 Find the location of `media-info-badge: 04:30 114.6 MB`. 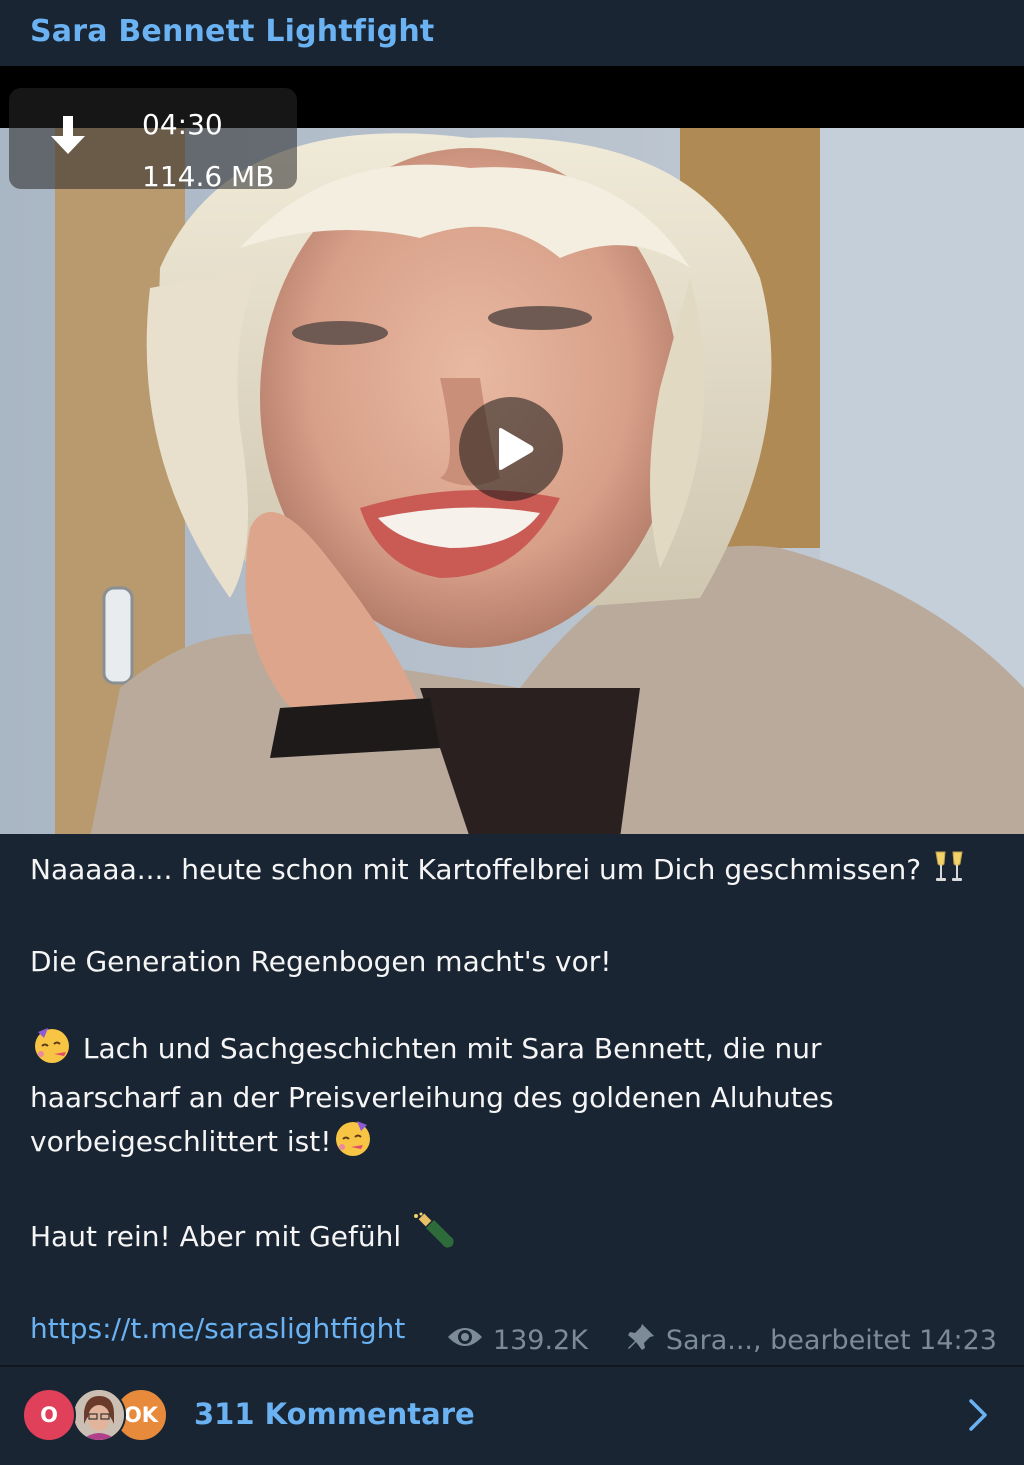

media-info-badge: 04:30 114.6 MB is located at coordinates (153, 140).